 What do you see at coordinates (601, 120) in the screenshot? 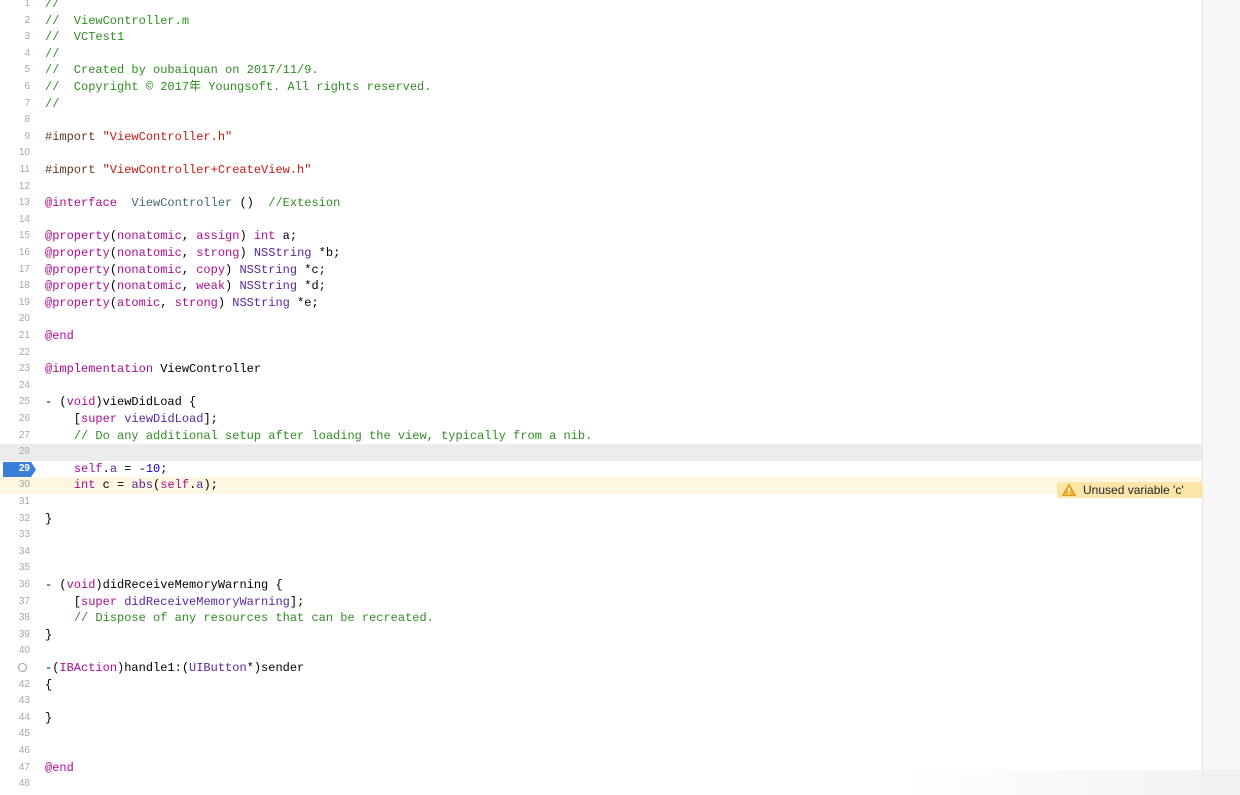
I see `code-line: 8` at bounding box center [601, 120].